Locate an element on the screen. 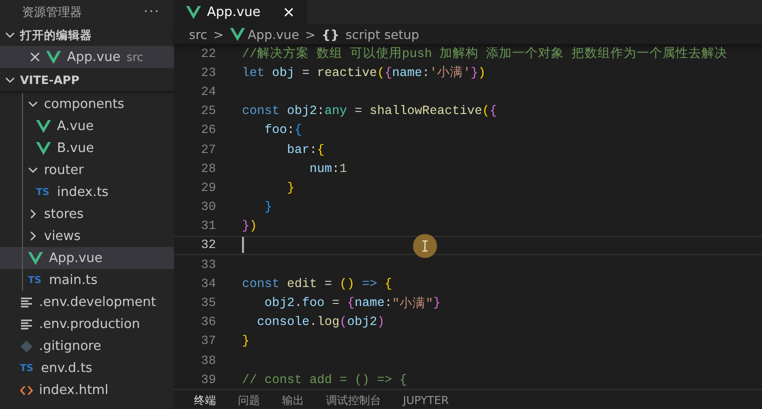  panel-tab: JUPYTER is located at coordinates (426, 400).